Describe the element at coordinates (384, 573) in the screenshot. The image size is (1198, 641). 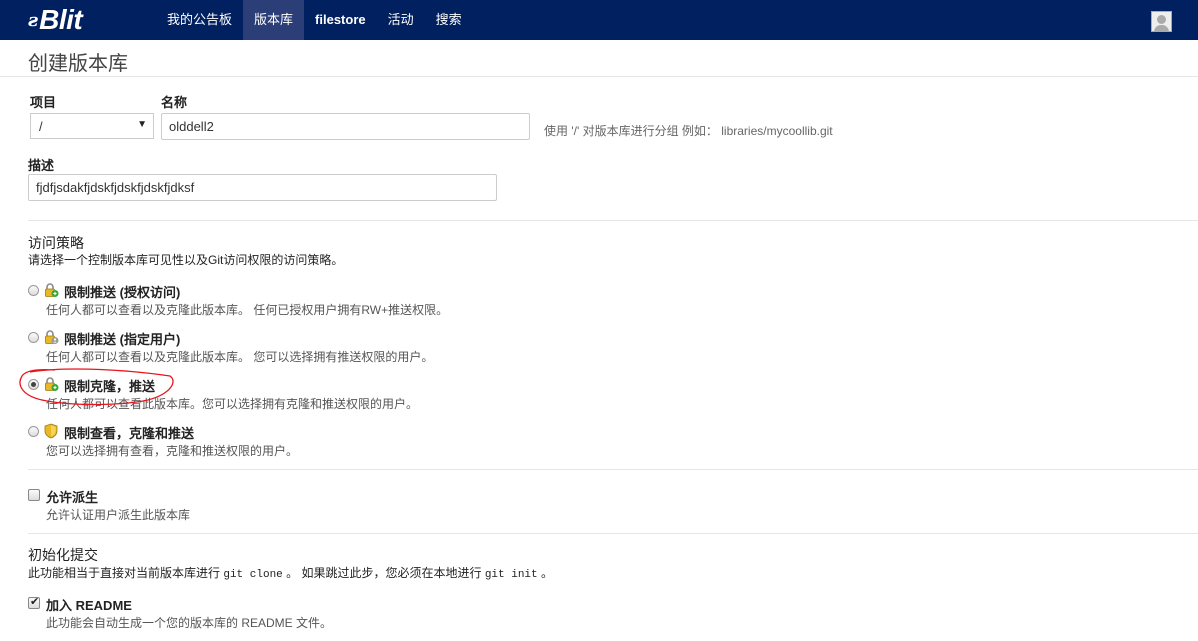
I see `init-desc-part: 。 如果跳过此步，您必须在本地进行` at that location.